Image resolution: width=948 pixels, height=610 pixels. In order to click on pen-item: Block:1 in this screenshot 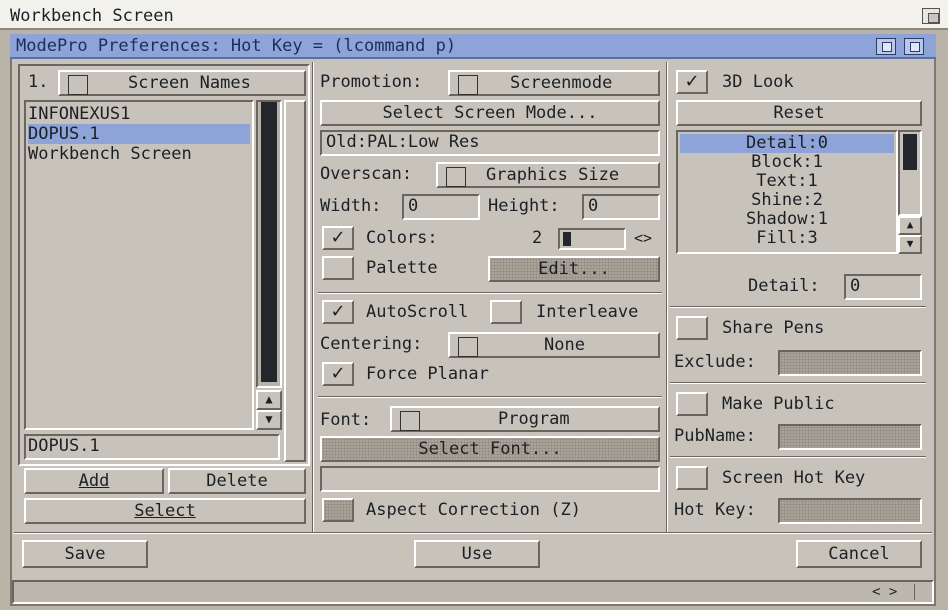, I will do `click(787, 162)`.